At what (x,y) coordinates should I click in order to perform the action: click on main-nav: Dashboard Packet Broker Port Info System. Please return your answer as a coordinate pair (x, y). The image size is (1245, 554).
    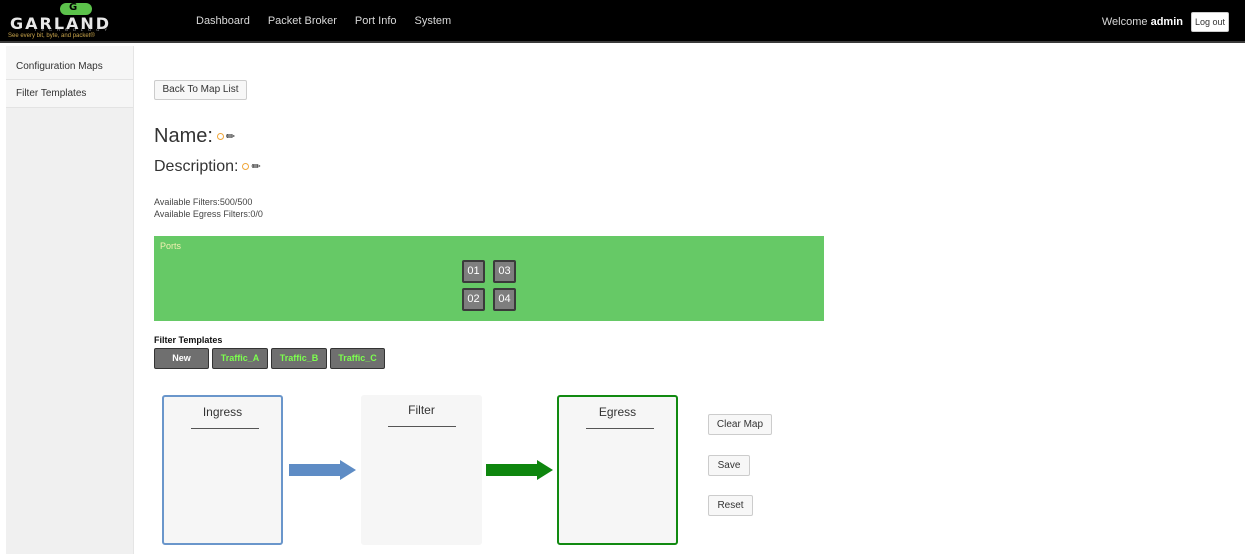
    Looking at the image, I should click on (323, 21).